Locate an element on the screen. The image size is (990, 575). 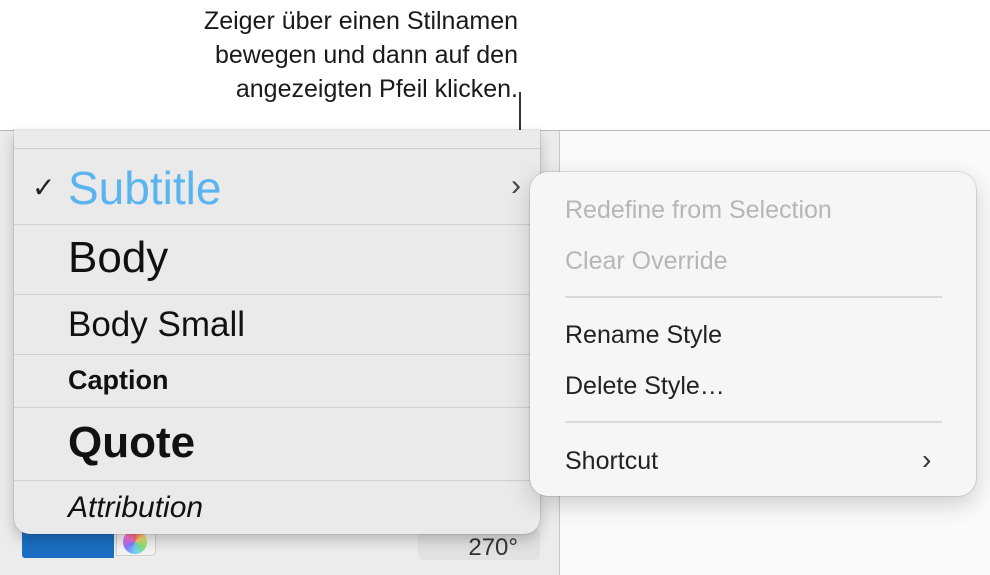
style-item-quote: Quote is located at coordinates (277, 444).